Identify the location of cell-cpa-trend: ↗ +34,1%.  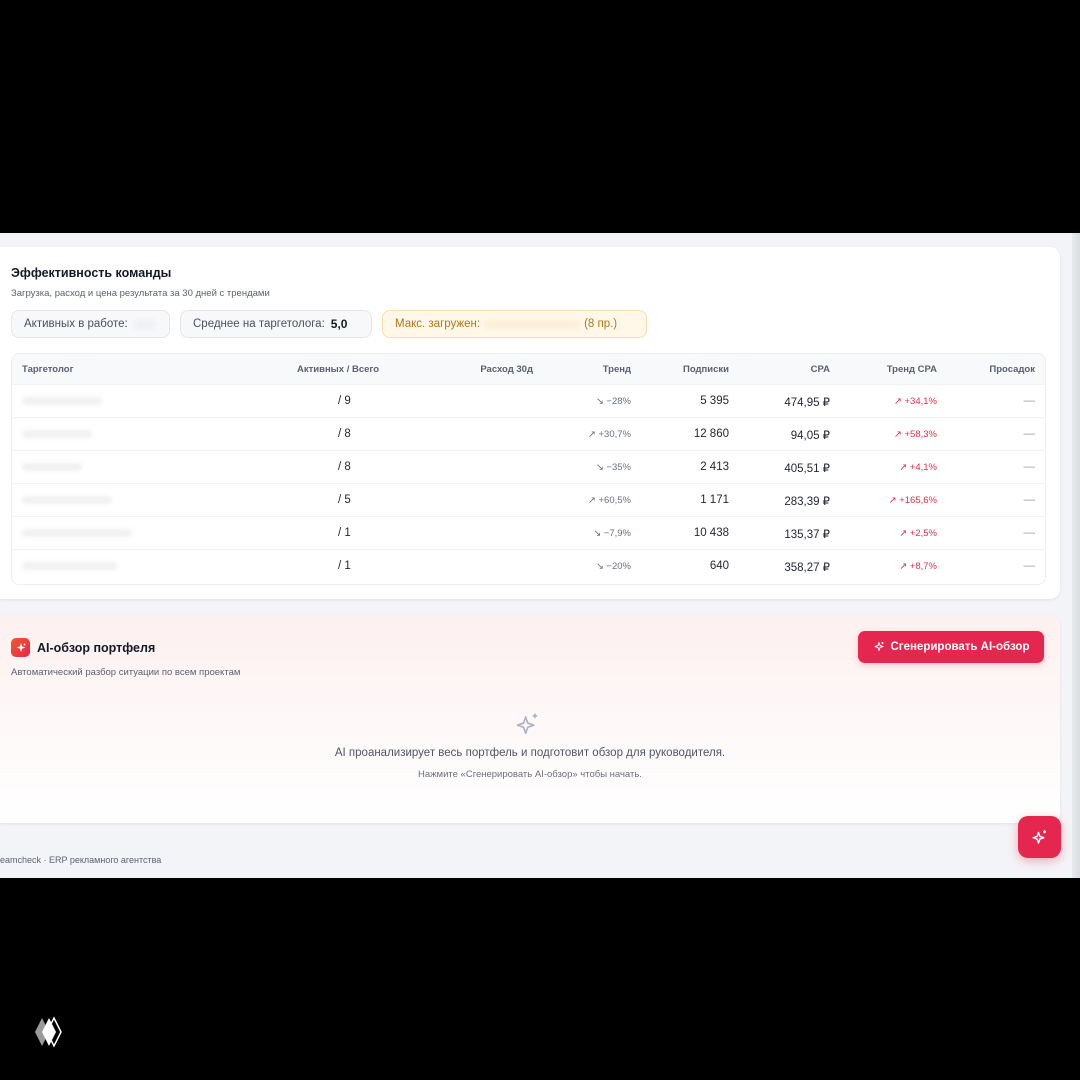
(915, 401).